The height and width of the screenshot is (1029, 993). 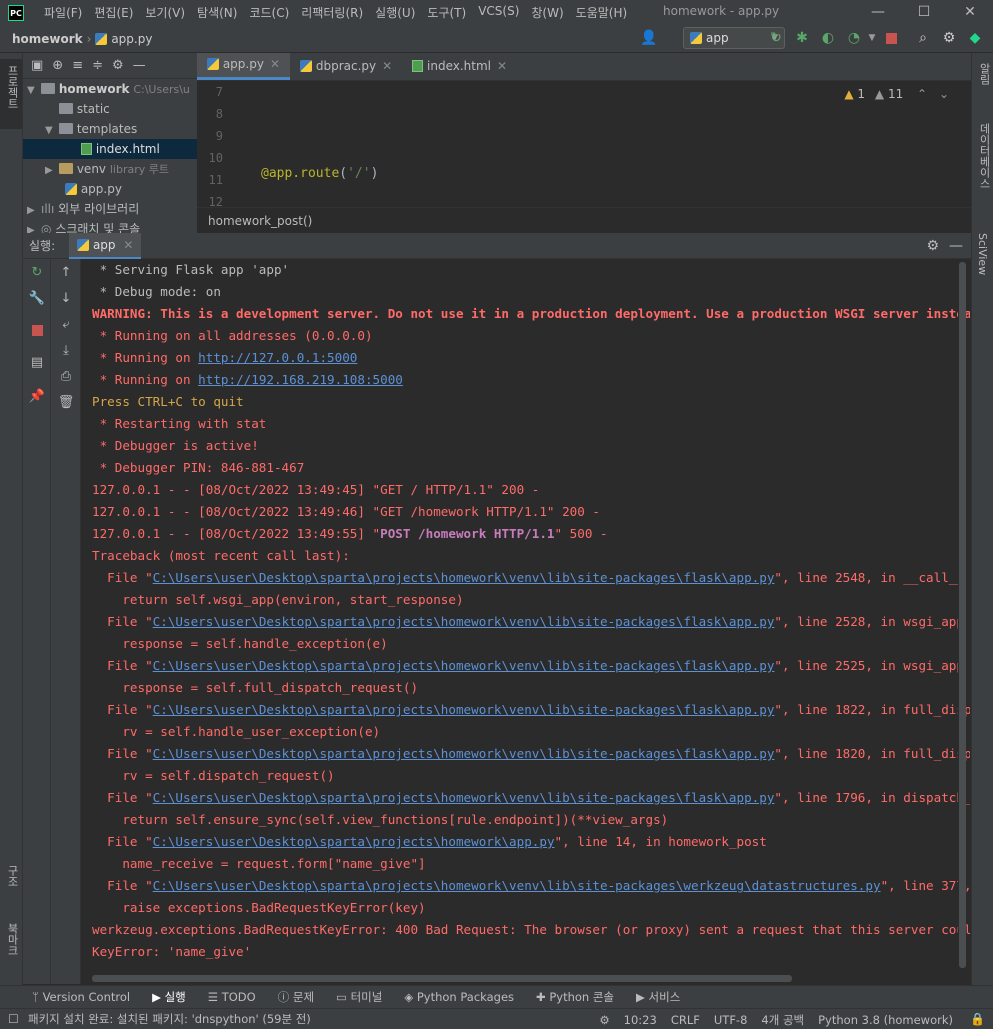 What do you see at coordinates (446, 12) in the screenshot?
I see `menu-tools: 도구(T)` at bounding box center [446, 12].